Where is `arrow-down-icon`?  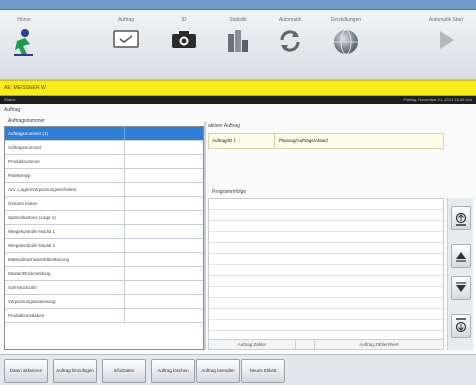
arrow-down-icon is located at coordinates (461, 287).